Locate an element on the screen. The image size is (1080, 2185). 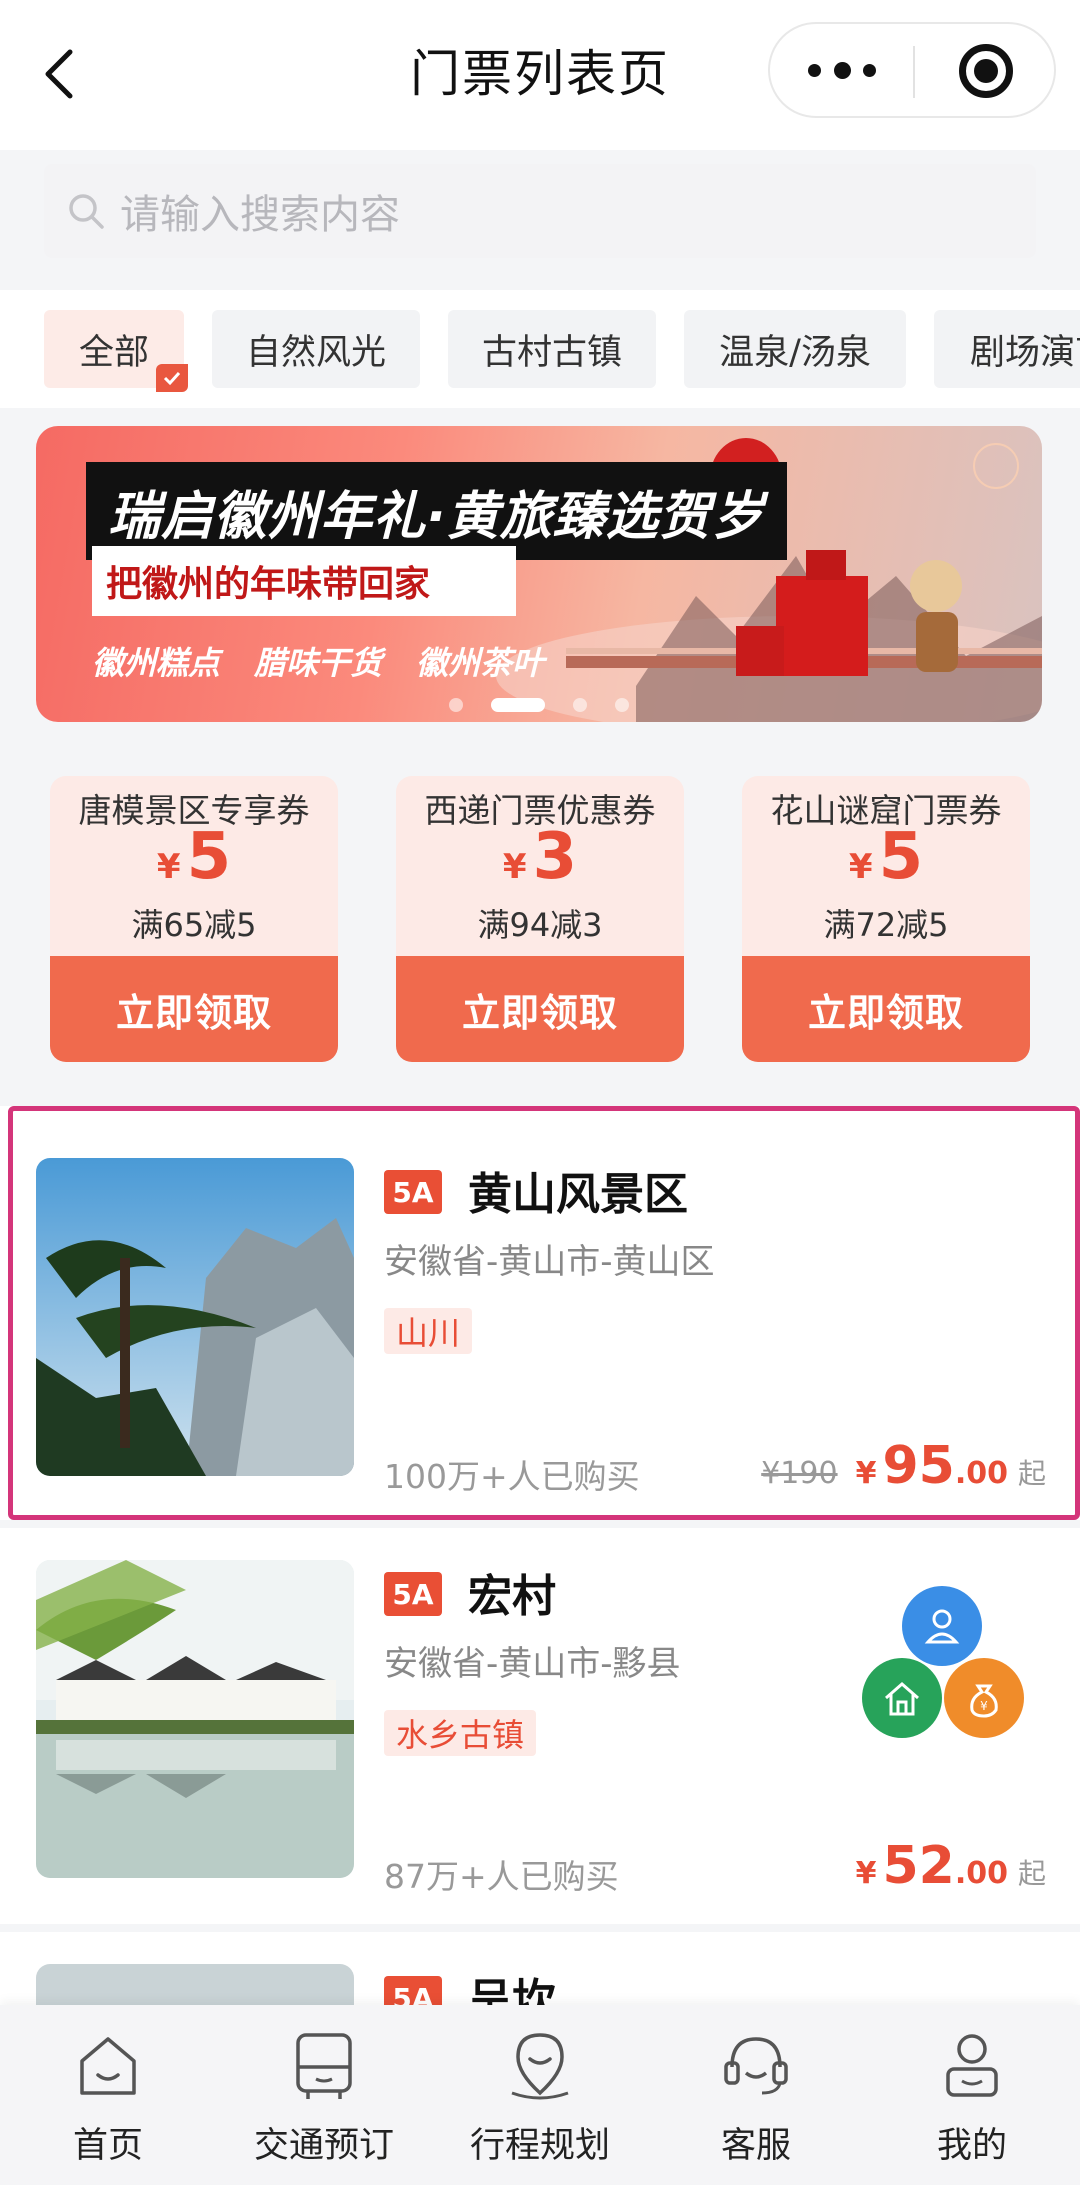
bottom-tab-bar: 首页 交通预订 行程规划 客服 我的 is located at coordinates (540, 2095).